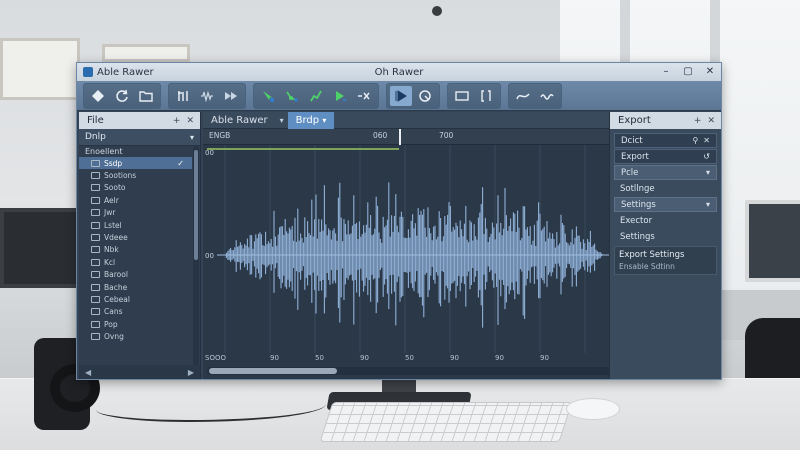 The width and height of the screenshot is (800, 450). Describe the element at coordinates (319, 358) in the screenshot. I see `time-label: 50` at that location.